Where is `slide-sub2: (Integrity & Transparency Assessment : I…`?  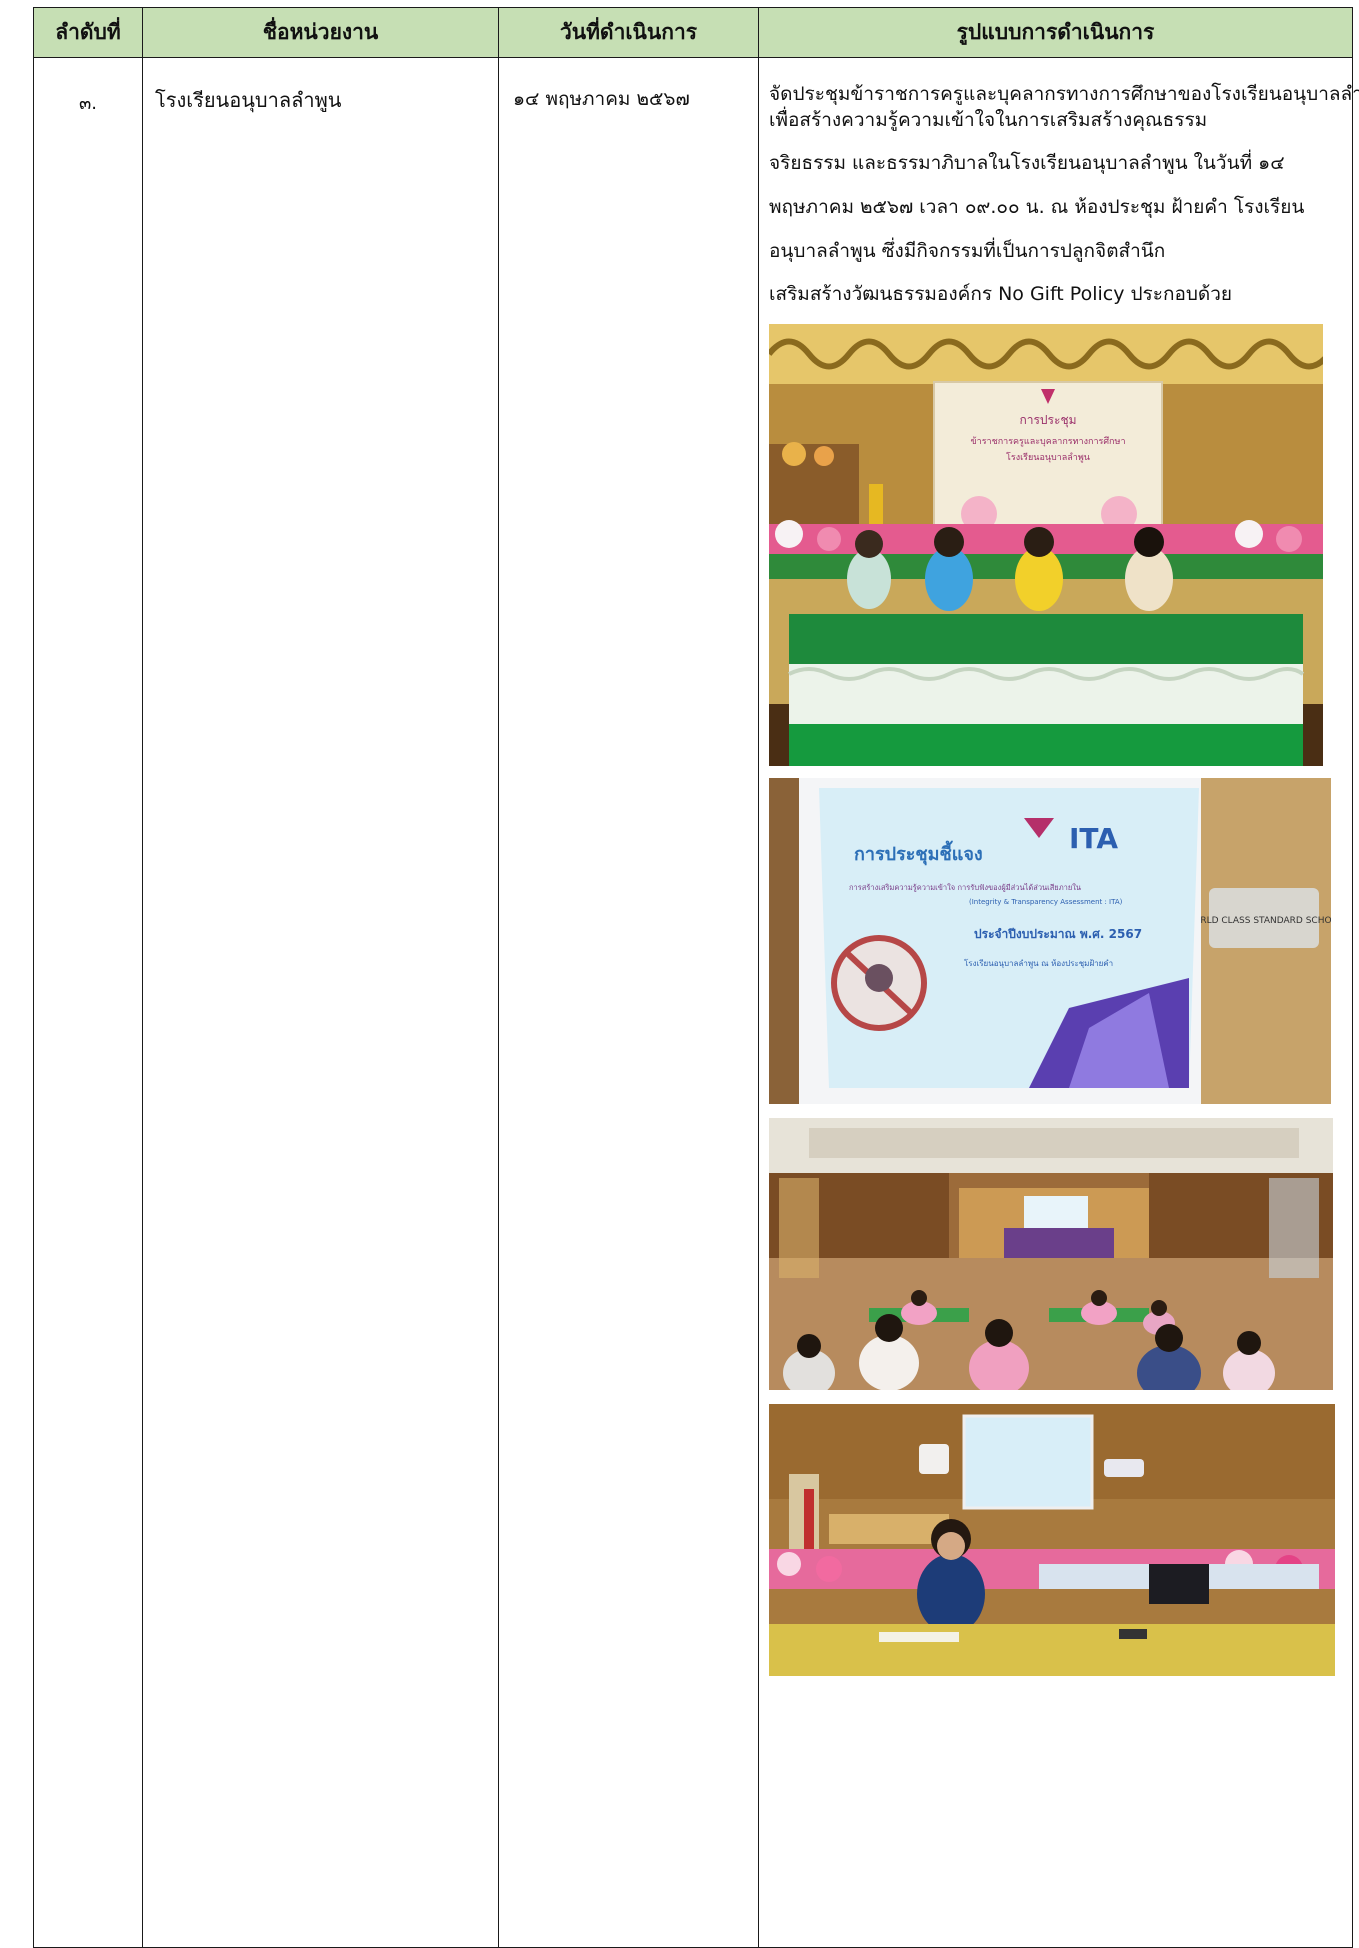
slide-sub2: (Integrity & Transparency Assessment : I… is located at coordinates (1046, 902).